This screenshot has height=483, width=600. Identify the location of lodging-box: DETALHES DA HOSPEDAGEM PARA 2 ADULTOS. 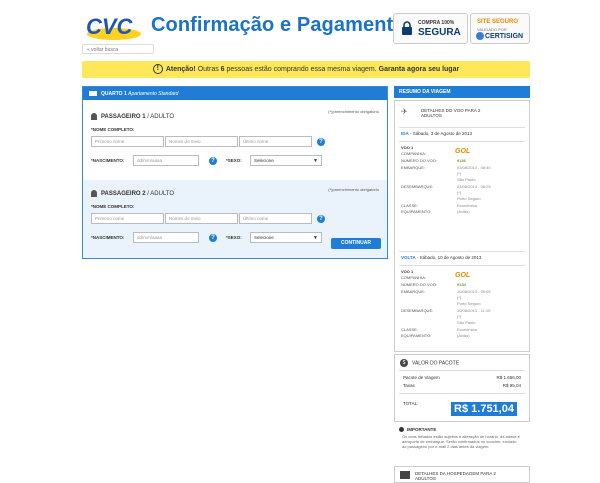
(462, 474).